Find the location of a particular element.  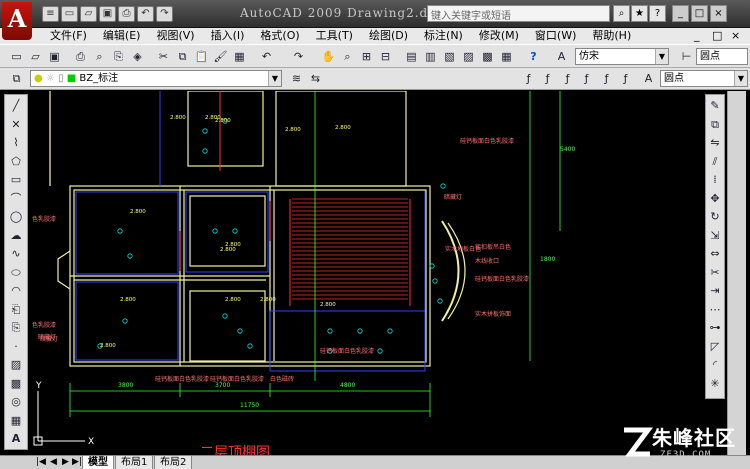

dim-style-select: 圆点 is located at coordinates (722, 56).